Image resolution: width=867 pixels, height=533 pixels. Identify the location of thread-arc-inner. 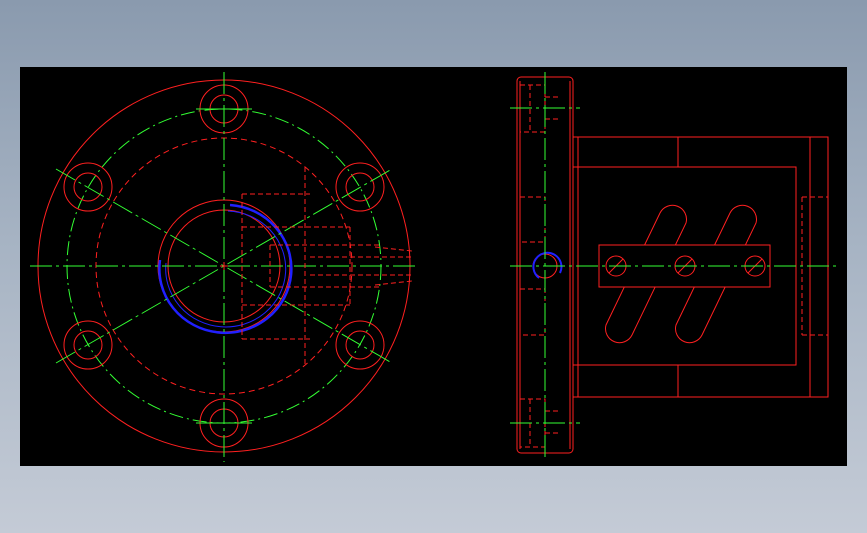
(226, 269).